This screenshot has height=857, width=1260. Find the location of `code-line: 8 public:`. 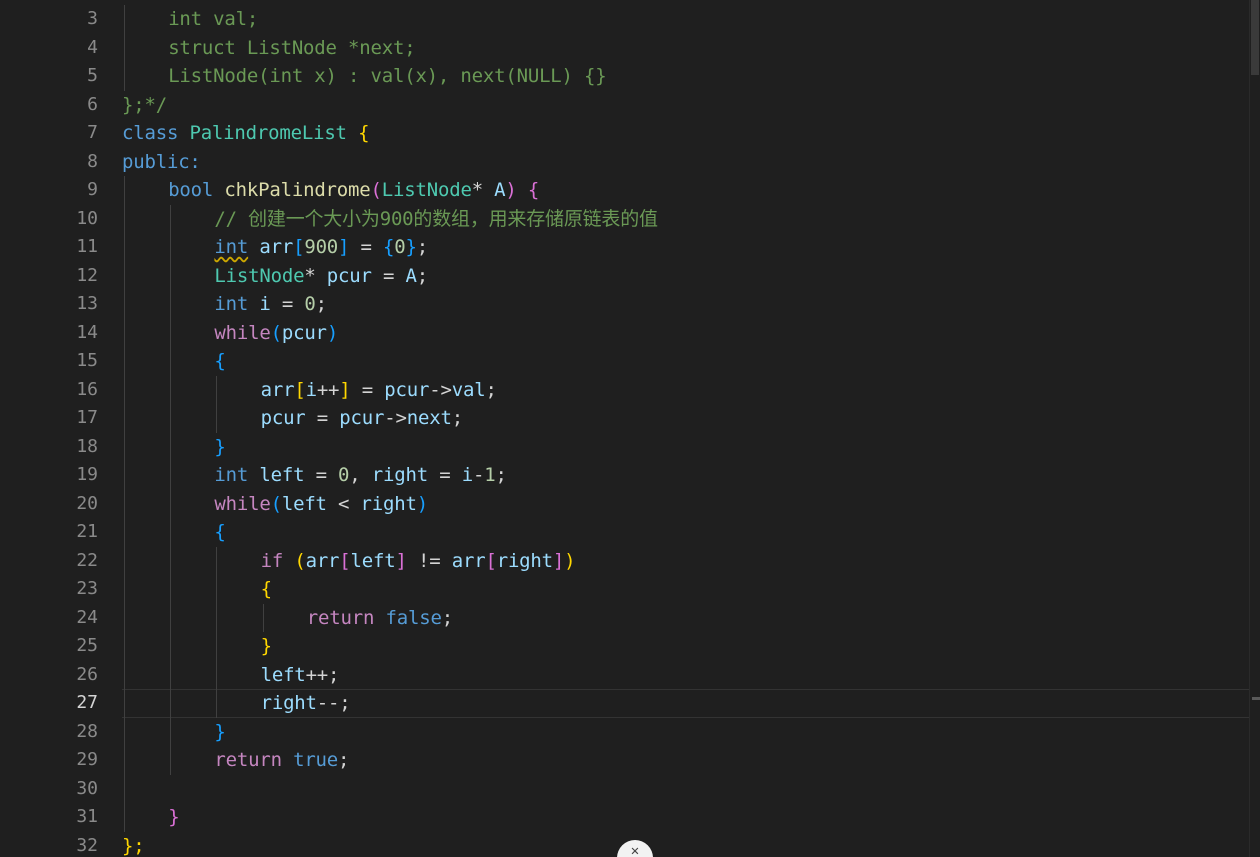

code-line: 8 public: is located at coordinates (625, 162).